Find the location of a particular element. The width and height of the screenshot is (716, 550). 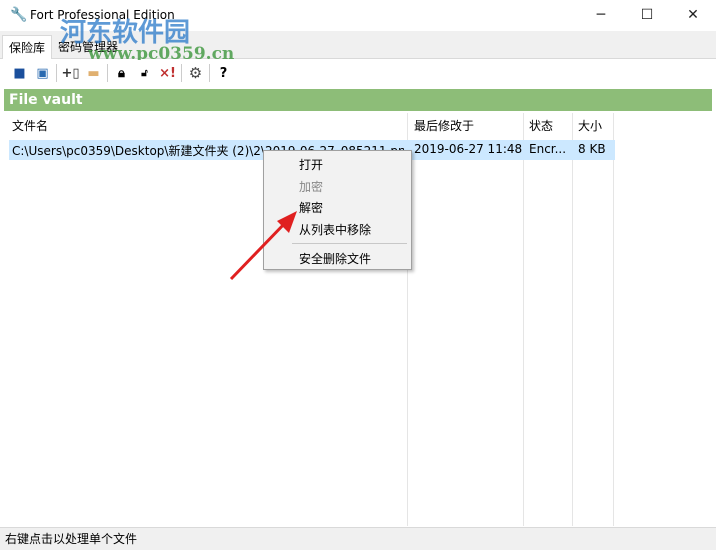

menu-item-remove-from-list: 从列表中移除 is located at coordinates (335, 229).